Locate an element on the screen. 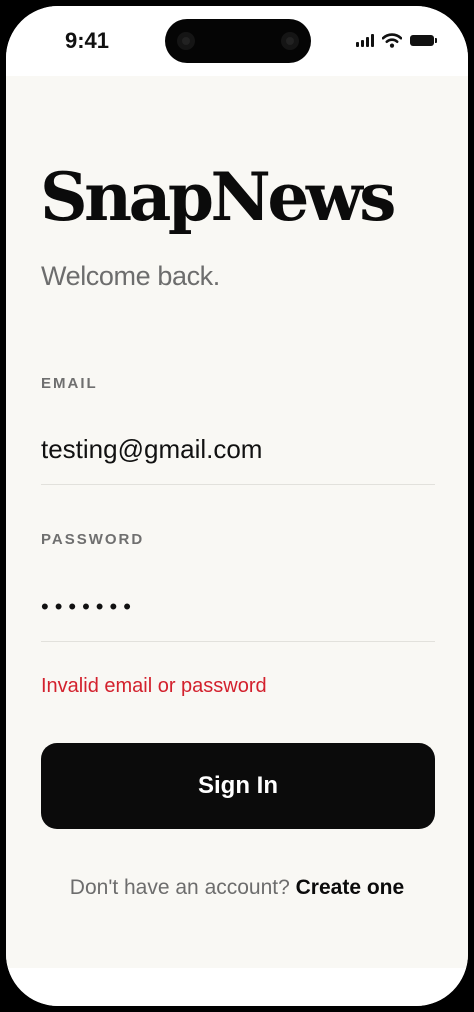 This screenshot has height=1012, width=474. status-bar: 9:41 is located at coordinates (237, 41).